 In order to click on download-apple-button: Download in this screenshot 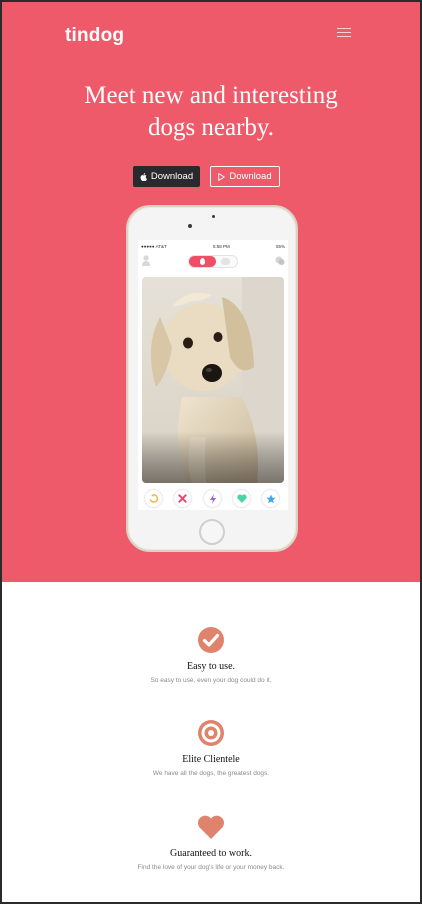, I will do `click(166, 176)`.